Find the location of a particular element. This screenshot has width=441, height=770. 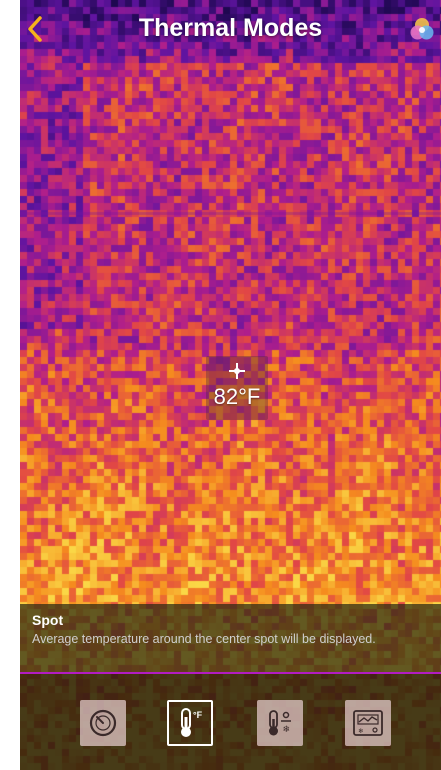

mode-title: Spot is located at coordinates (48, 620).